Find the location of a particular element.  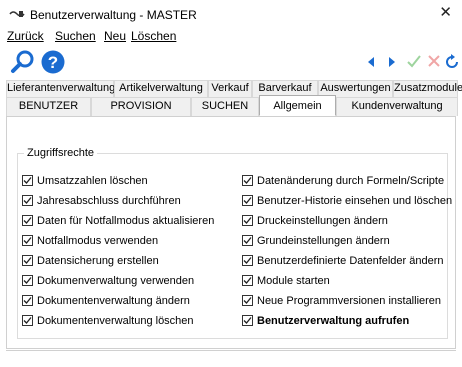

tab-zusatzmodule: Zusatzmodule is located at coordinates (427, 88).